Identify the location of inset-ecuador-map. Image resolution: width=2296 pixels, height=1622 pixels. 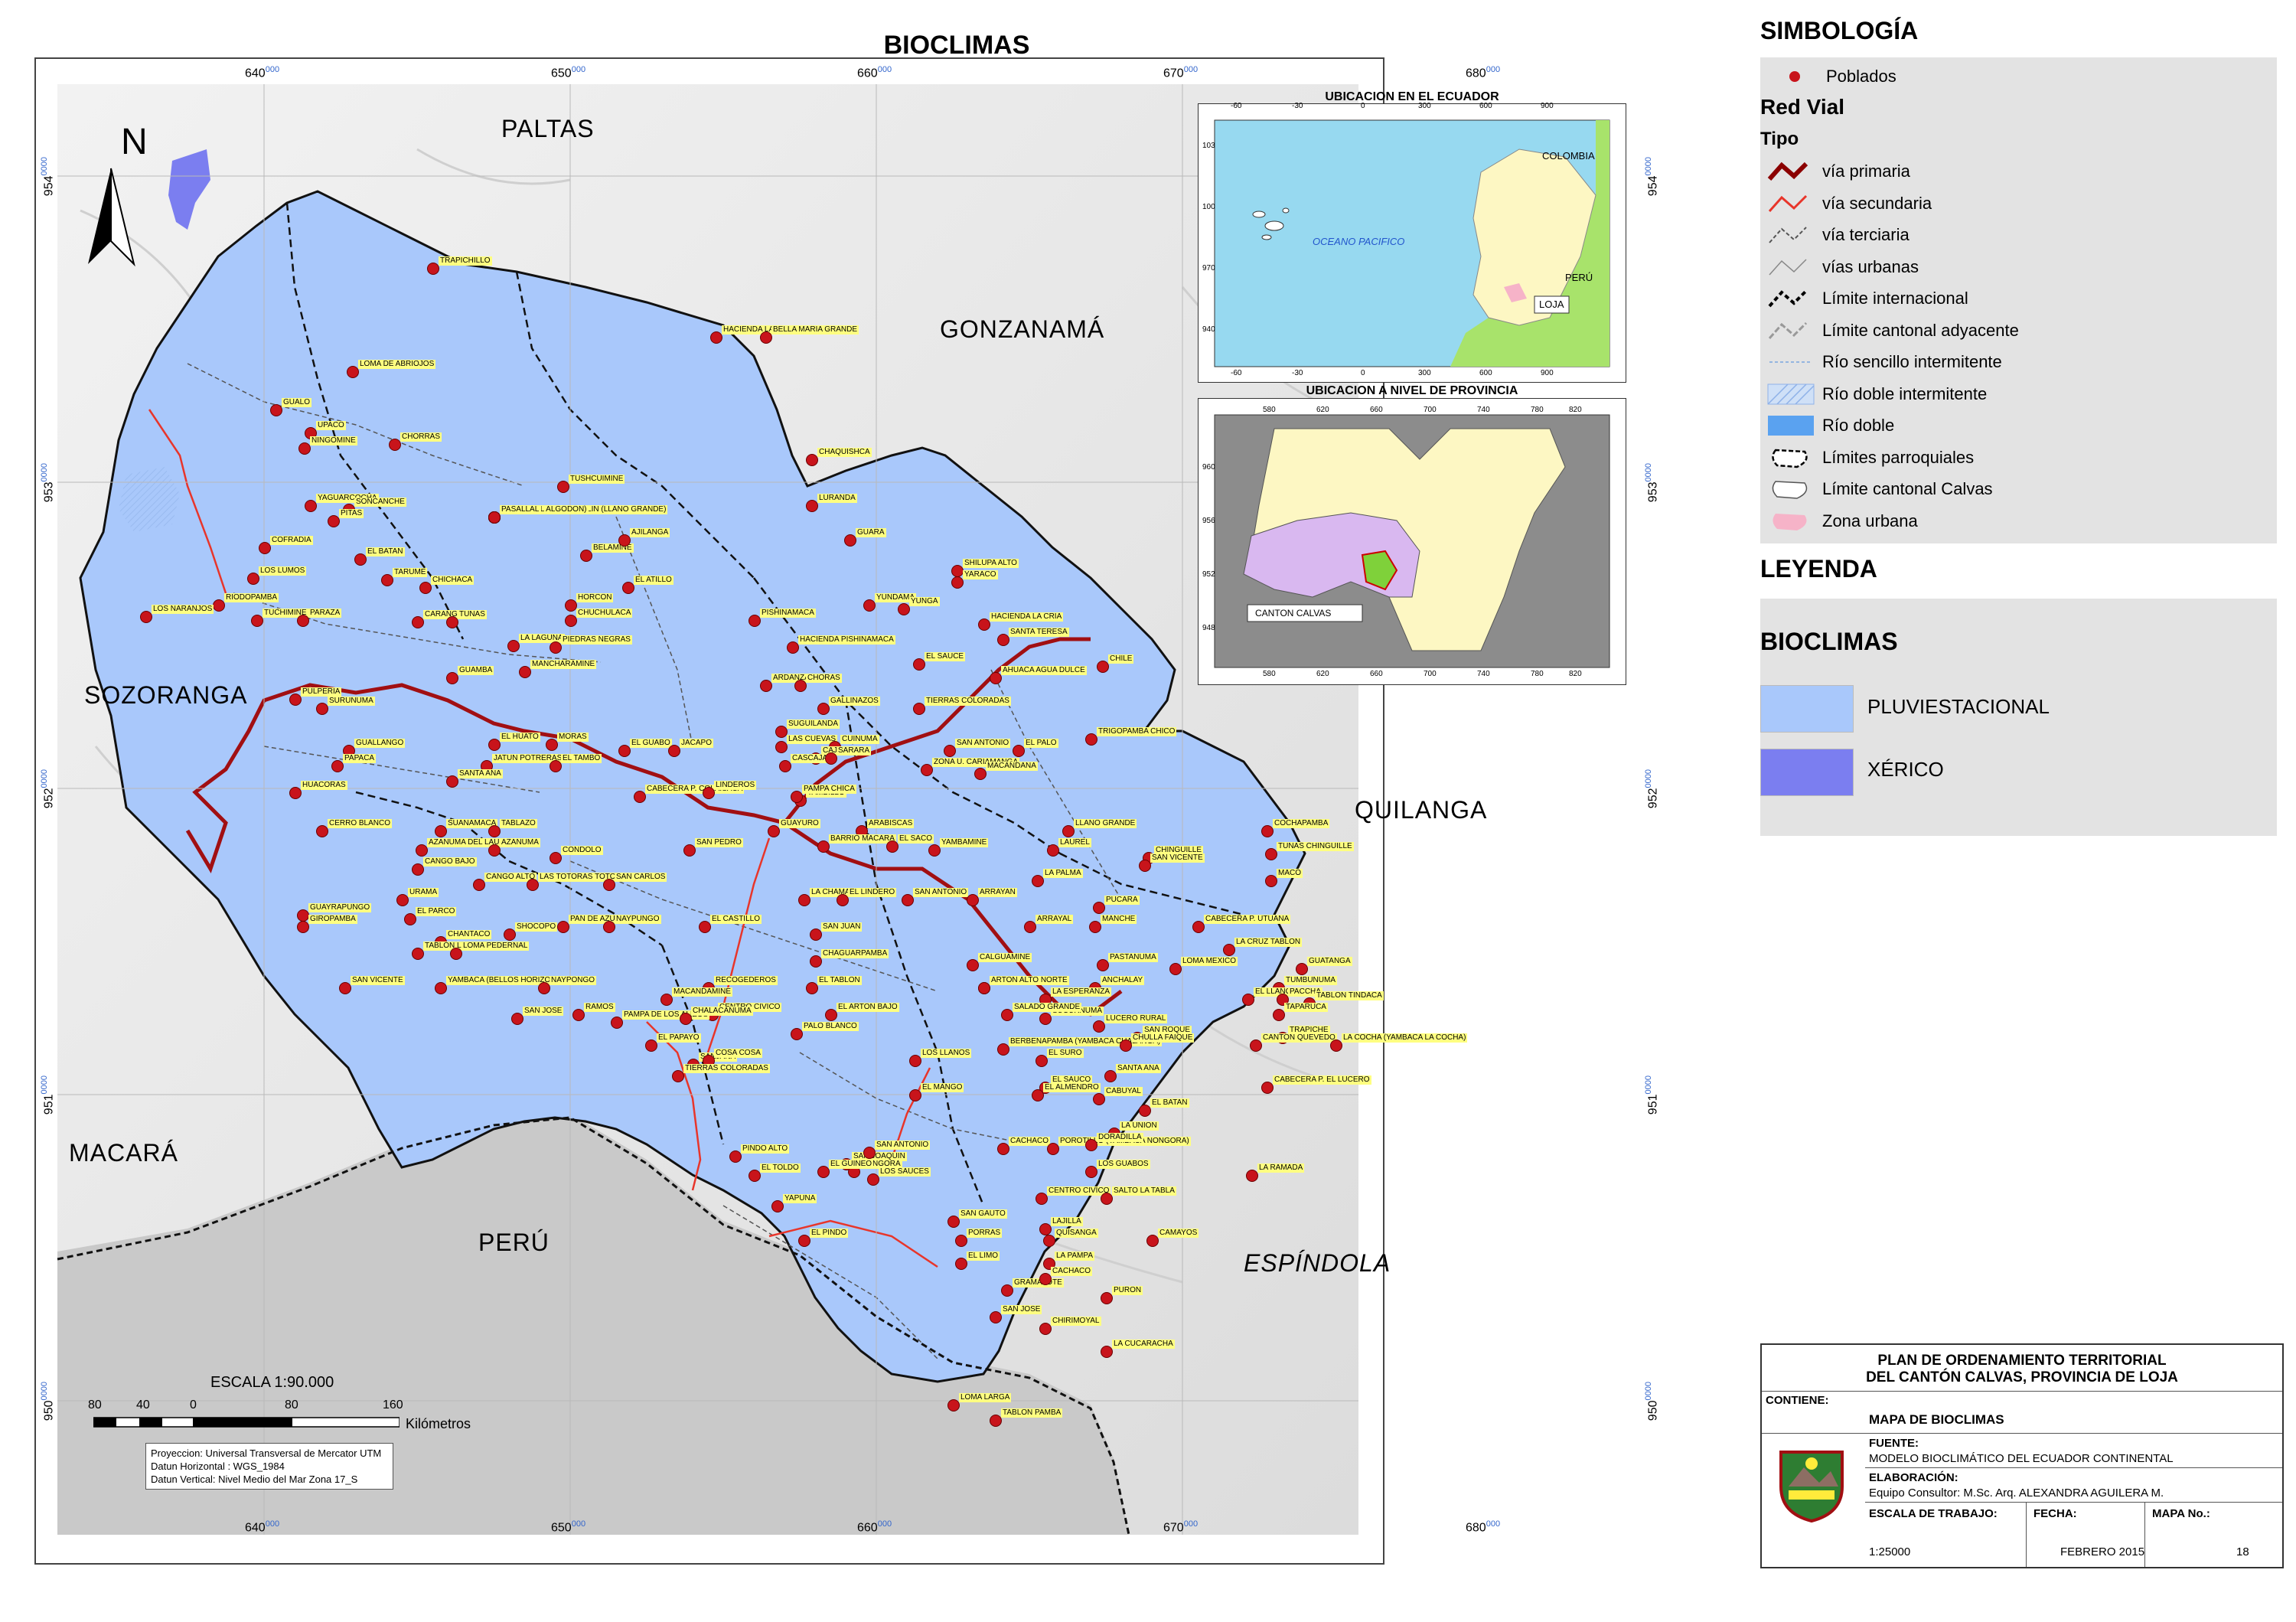
(1412, 243).